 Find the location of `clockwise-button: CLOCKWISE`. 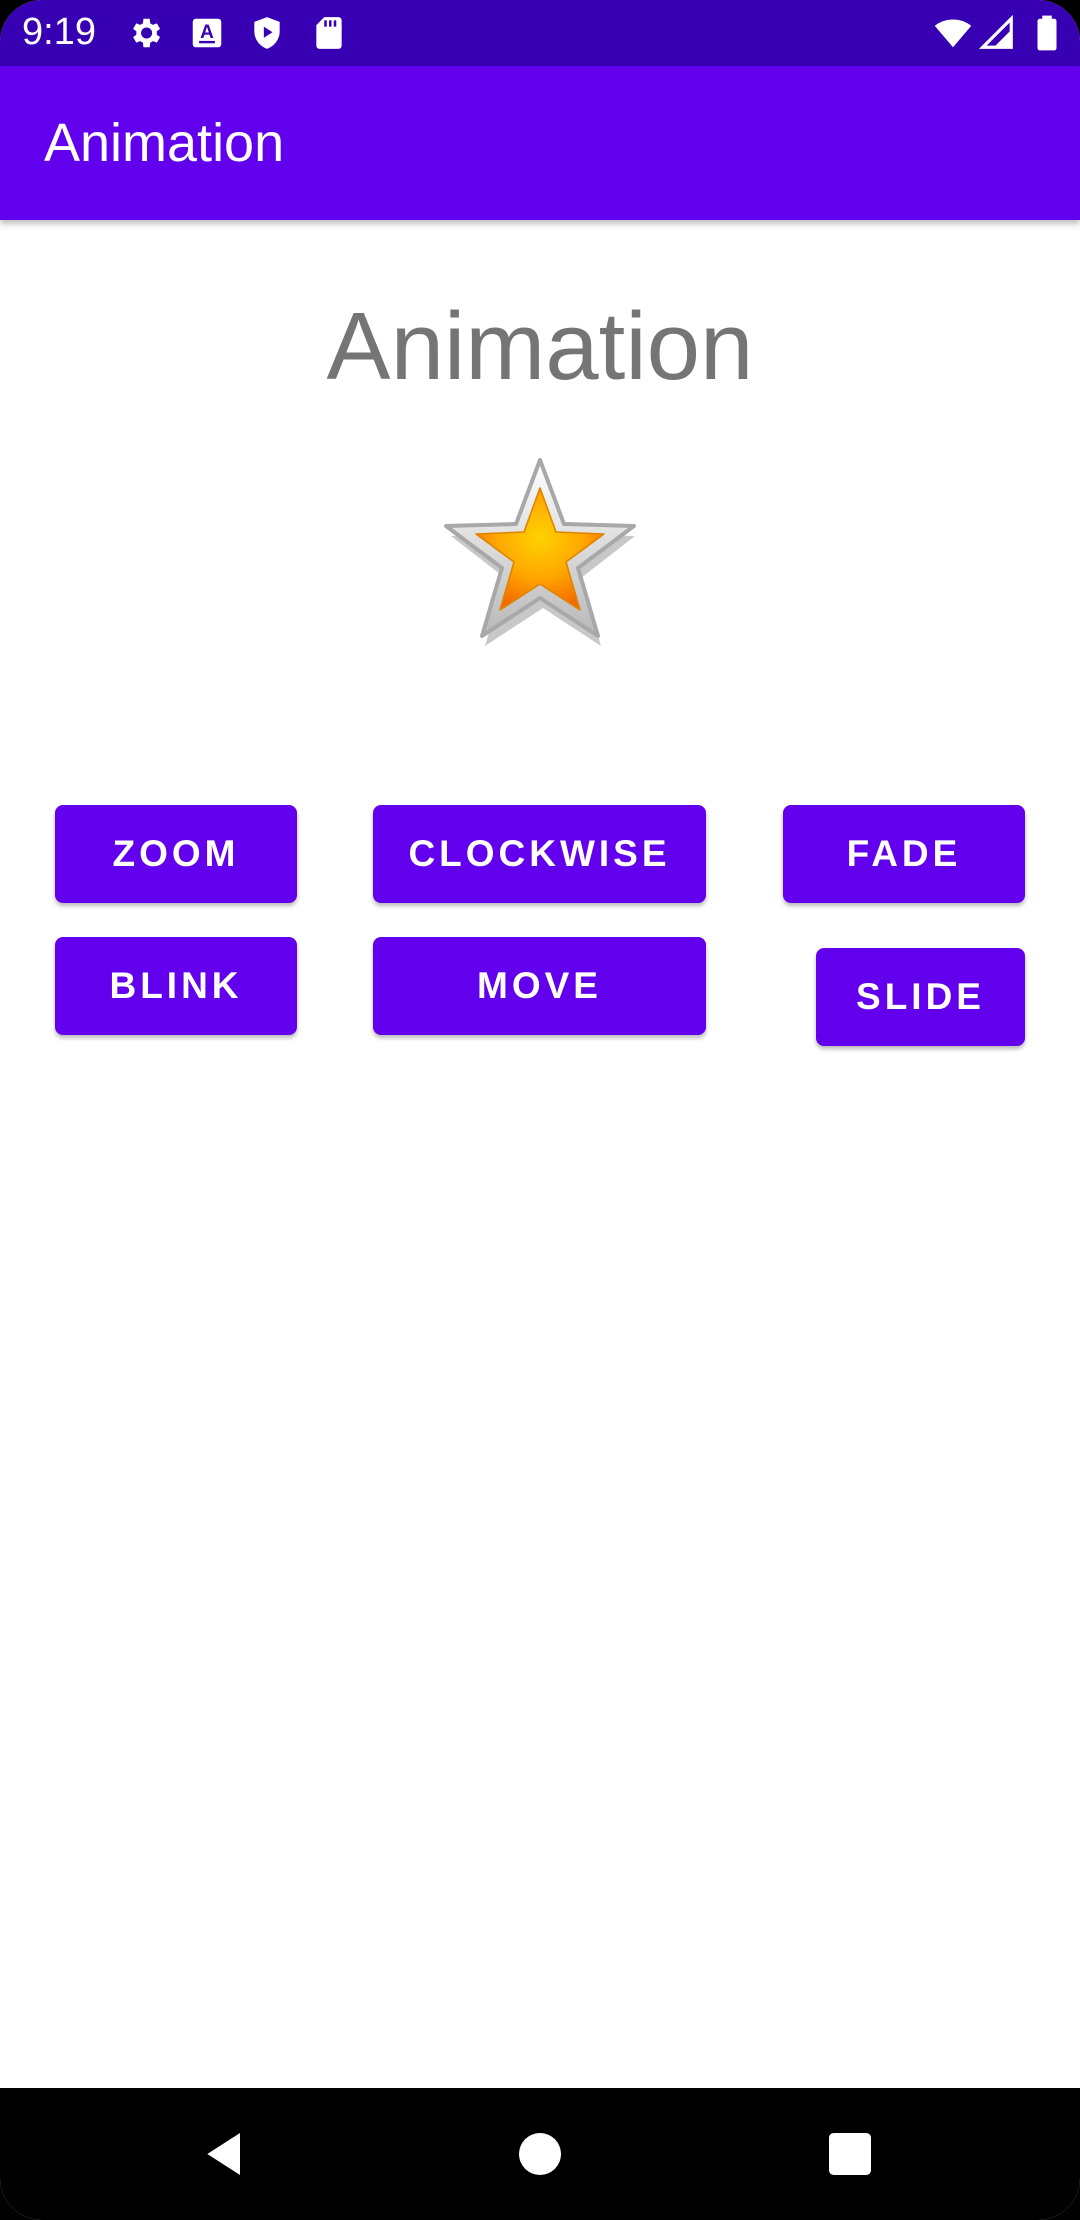

clockwise-button: CLOCKWISE is located at coordinates (539, 854).